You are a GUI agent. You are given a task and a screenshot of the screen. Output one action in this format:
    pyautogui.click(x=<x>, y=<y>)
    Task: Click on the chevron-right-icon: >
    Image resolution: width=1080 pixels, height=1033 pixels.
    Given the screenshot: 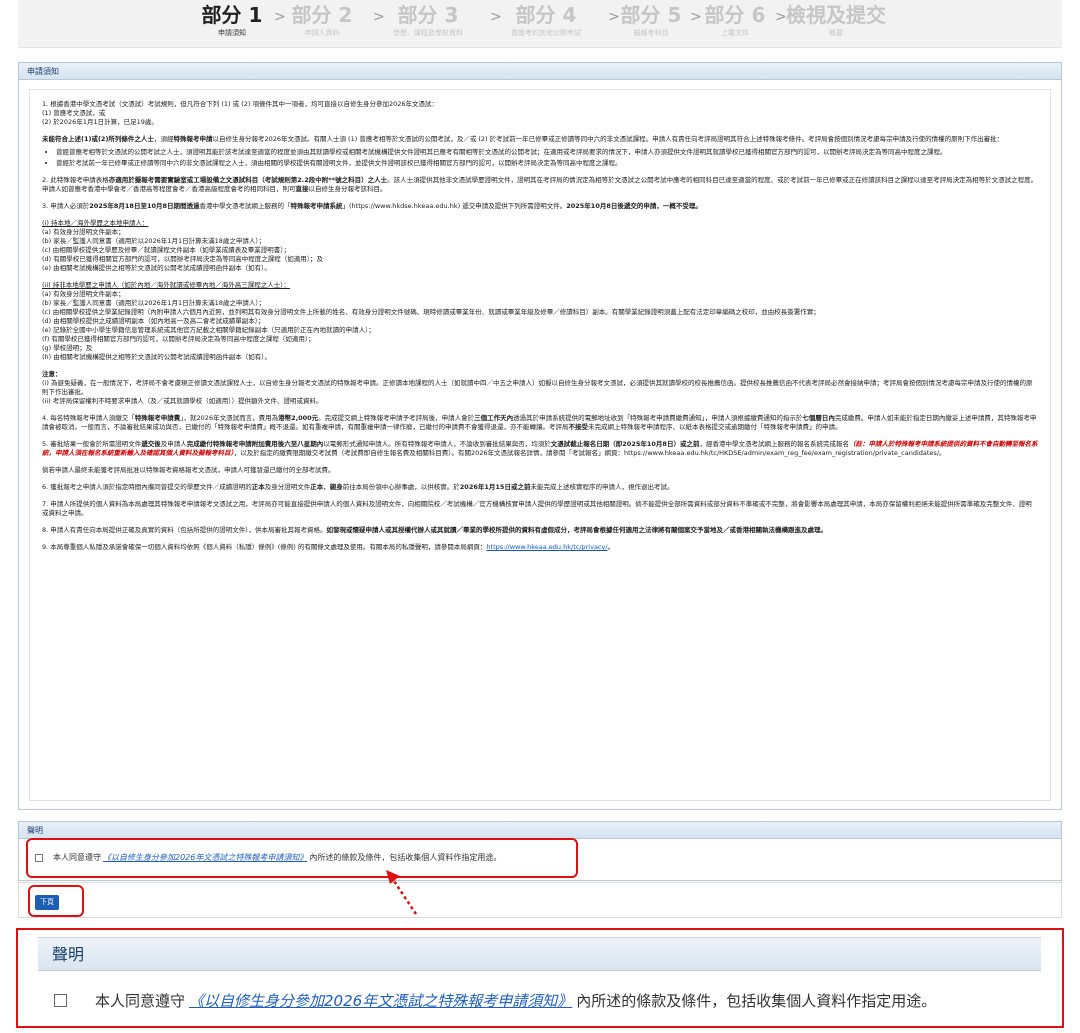 What is the action you would take?
    pyautogui.click(x=280, y=17)
    